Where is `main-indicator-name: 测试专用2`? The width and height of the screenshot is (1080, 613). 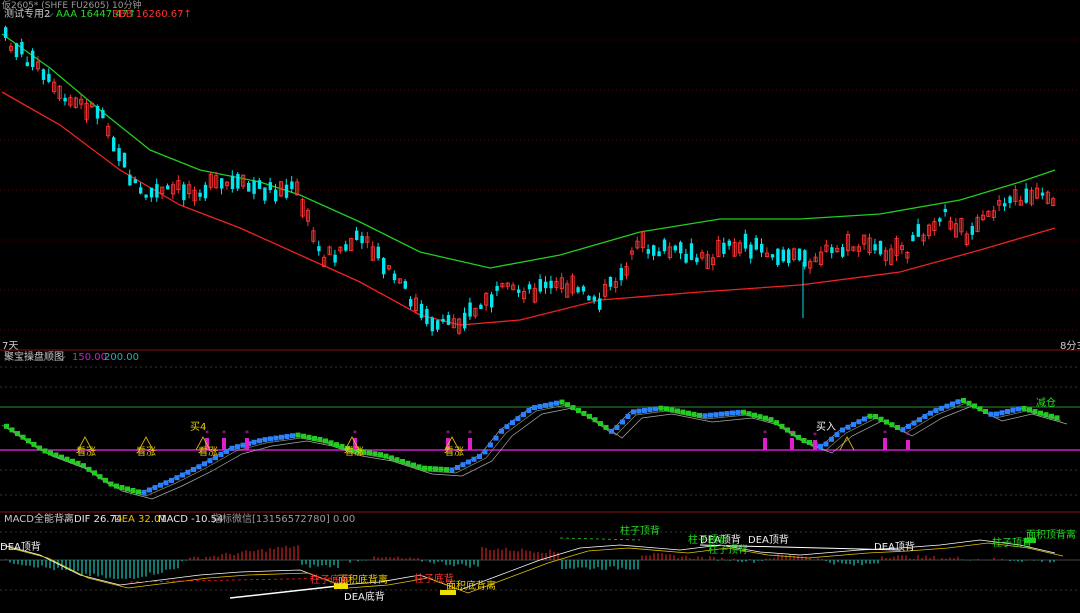 main-indicator-name: 测试专用2 is located at coordinates (27, 15).